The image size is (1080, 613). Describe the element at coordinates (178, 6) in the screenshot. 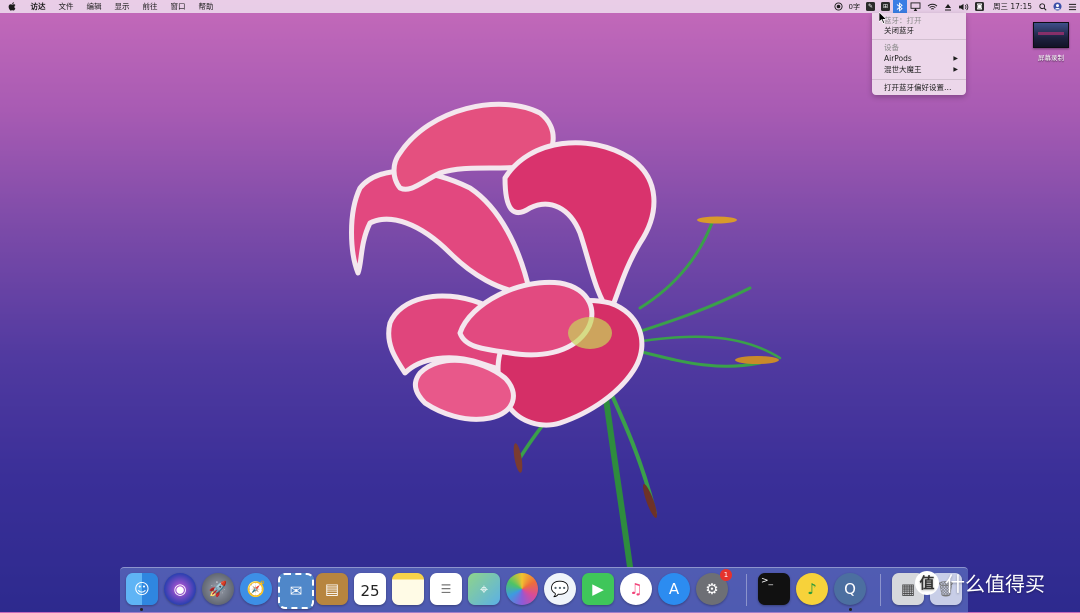

I see `menu-window: 窗口` at that location.